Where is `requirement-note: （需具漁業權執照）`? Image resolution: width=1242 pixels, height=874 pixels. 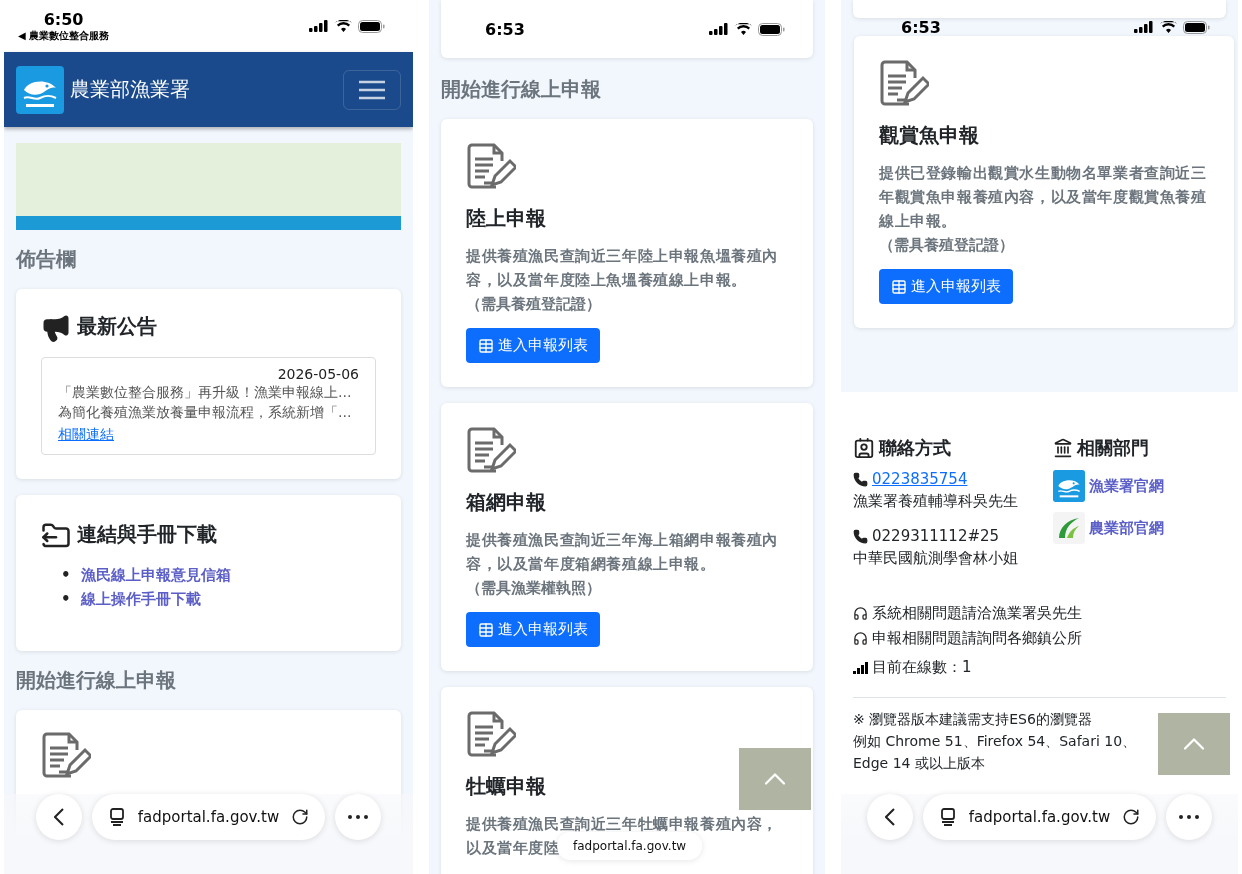 requirement-note: （需具漁業權執照） is located at coordinates (534, 588).